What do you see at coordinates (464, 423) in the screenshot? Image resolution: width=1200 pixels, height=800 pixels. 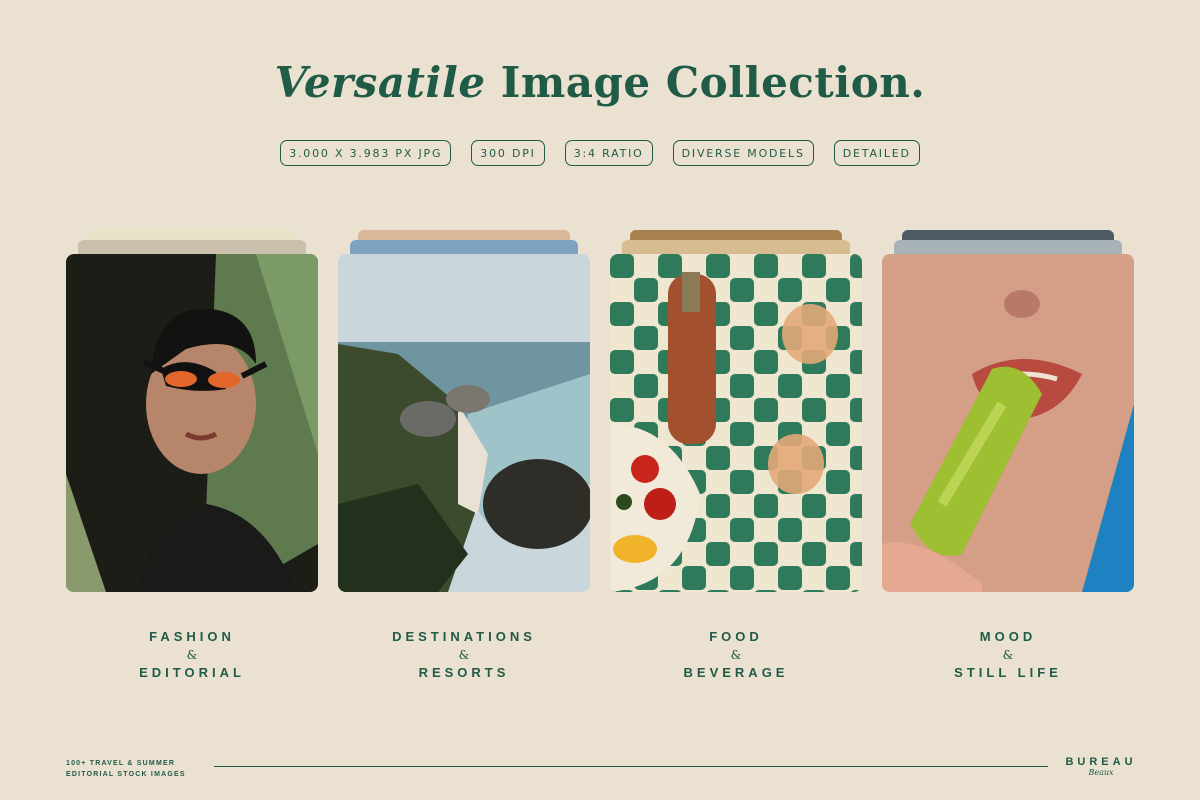 I see `destinations-image` at bounding box center [464, 423].